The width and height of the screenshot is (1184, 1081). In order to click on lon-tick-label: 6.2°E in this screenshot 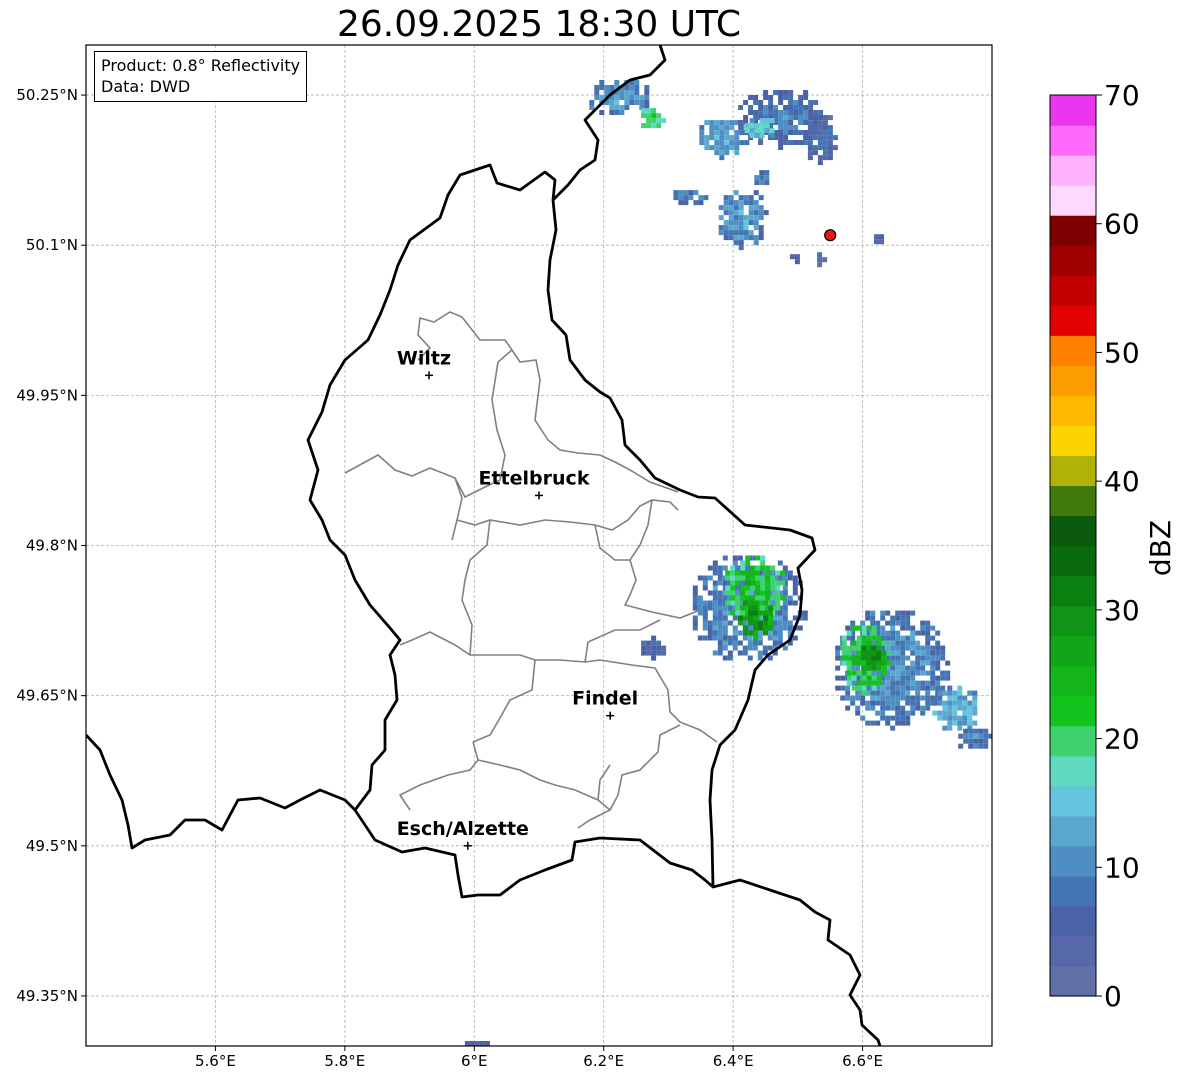, I will do `click(603, 1061)`.